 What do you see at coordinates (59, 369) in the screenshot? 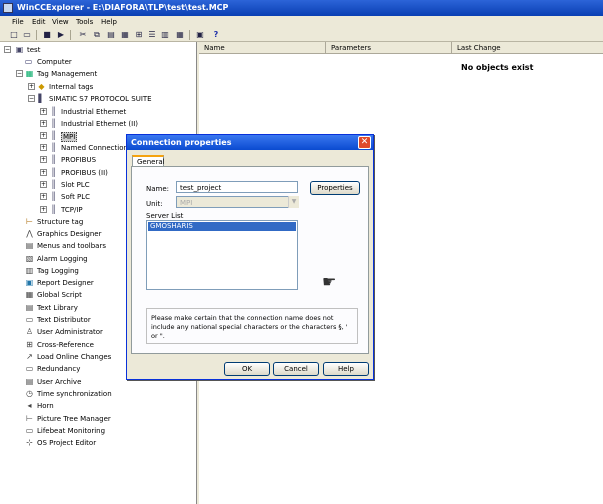
I see `tree-item-label: Redundancy` at bounding box center [59, 369].